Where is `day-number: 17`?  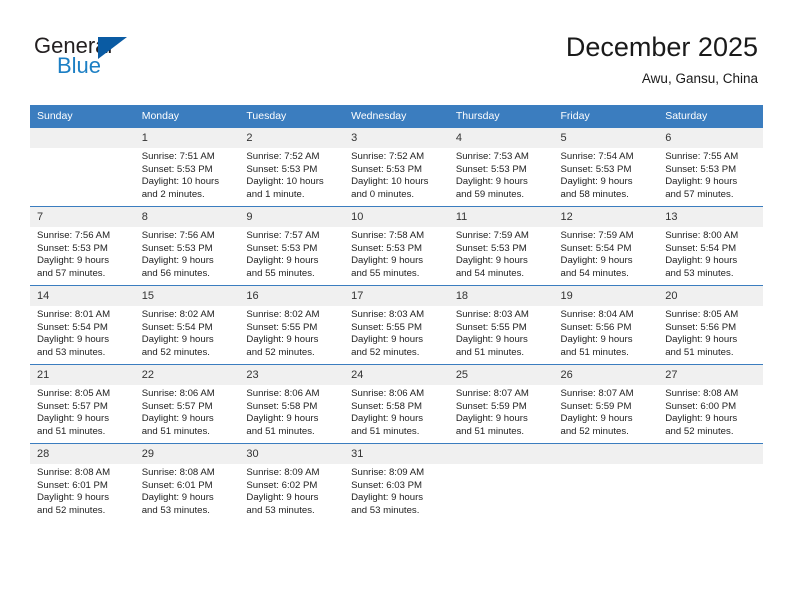
day-number: 17 is located at coordinates (396, 296).